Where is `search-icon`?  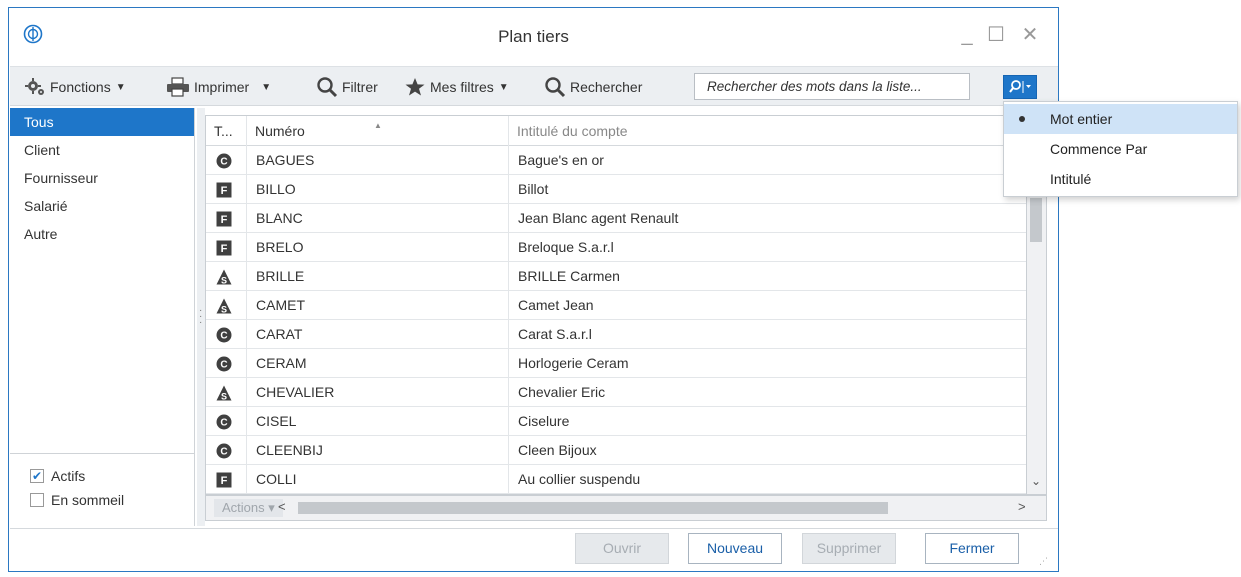 search-icon is located at coordinates (1020, 86).